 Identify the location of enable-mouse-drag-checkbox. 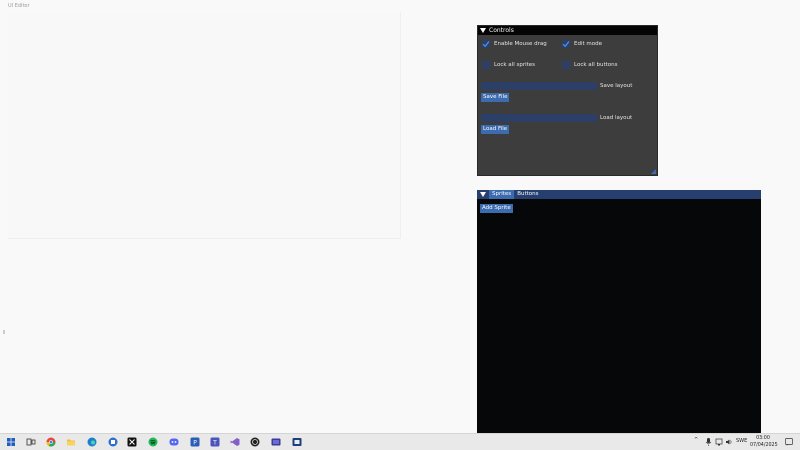
(486, 44).